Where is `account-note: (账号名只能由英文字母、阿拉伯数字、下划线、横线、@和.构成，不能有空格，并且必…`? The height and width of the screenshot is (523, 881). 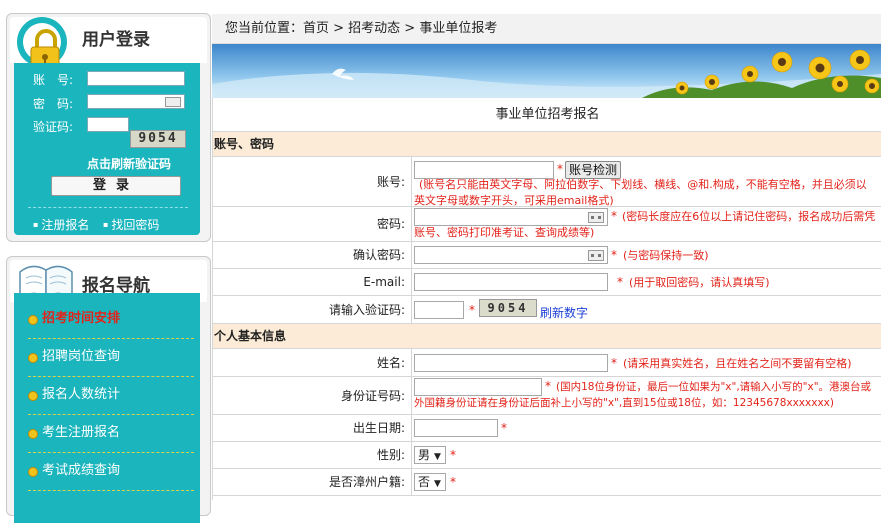 account-note: (账号名只能由英文字母、阿拉伯数字、下划线、横线、@和.构成，不能有空格，并且必… is located at coordinates (640, 192).